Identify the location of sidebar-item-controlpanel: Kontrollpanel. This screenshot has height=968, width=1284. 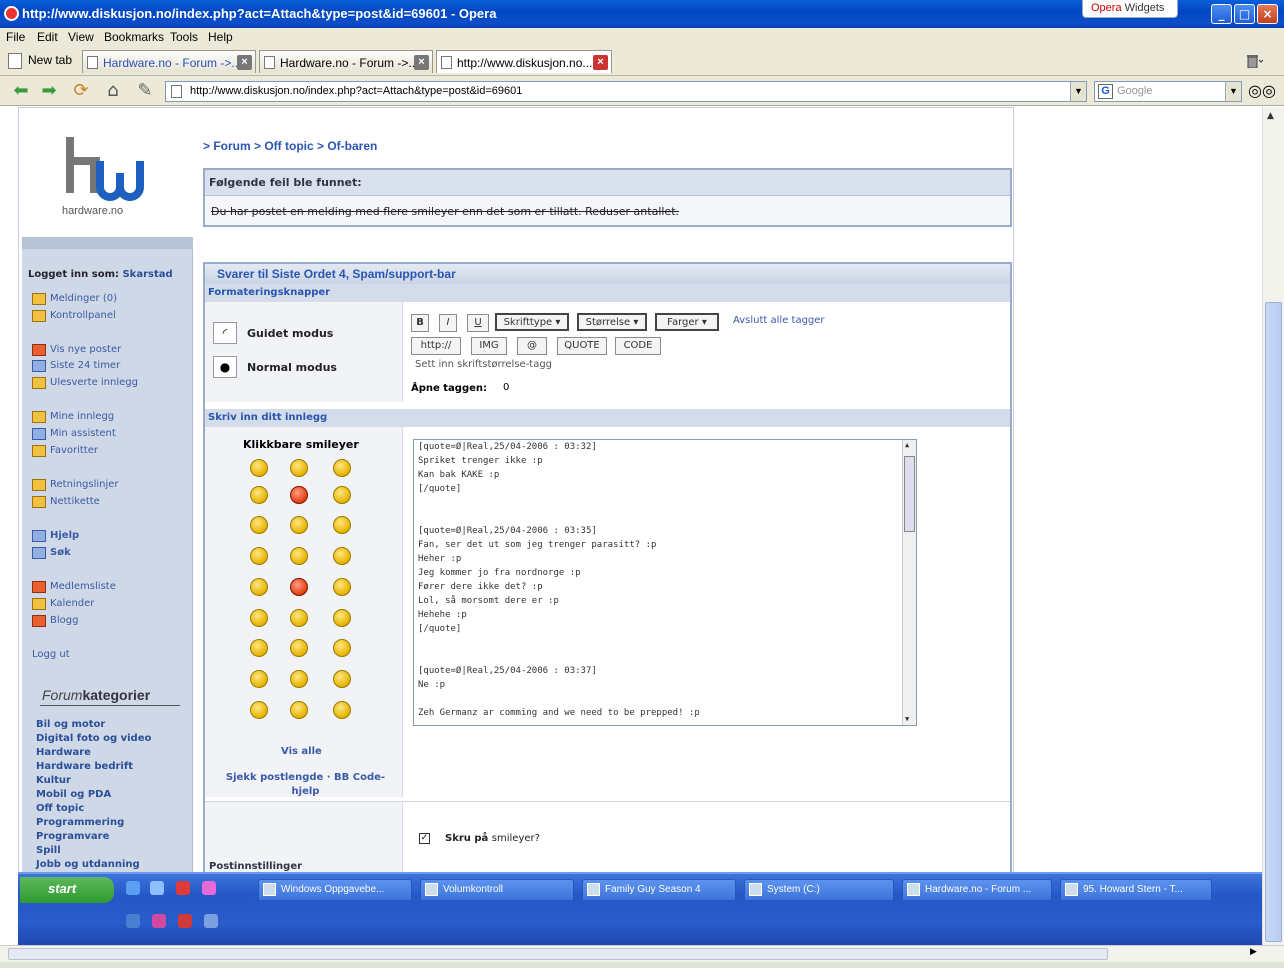
(74, 316).